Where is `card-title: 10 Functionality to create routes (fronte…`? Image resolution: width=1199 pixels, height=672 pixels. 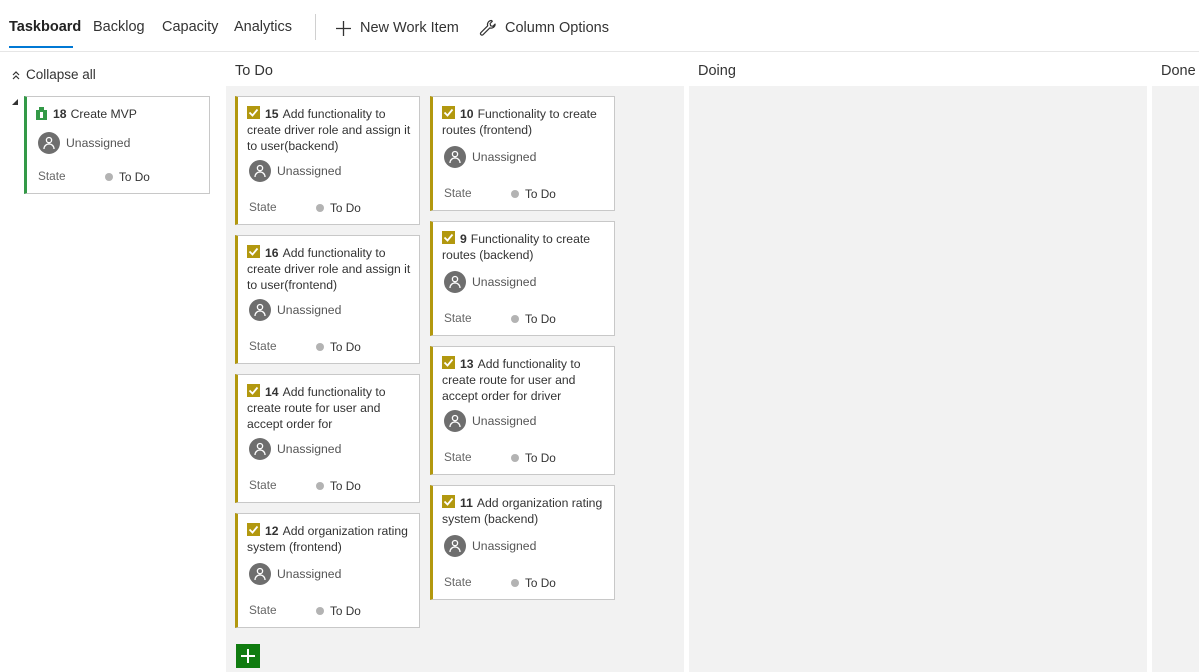 card-title: 10 Functionality to create routes (fronte… is located at coordinates (525, 122).